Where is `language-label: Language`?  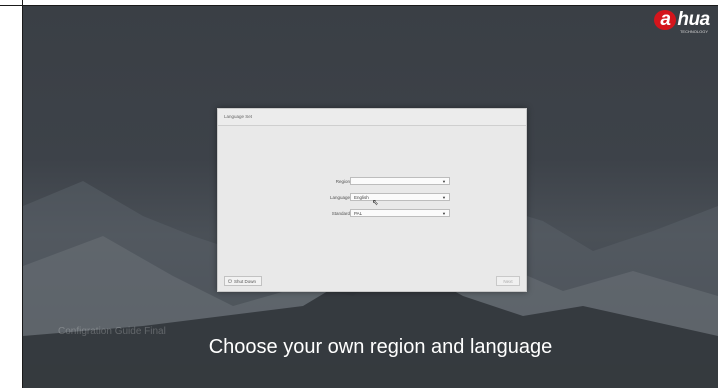
language-label: Language is located at coordinates (339, 197).